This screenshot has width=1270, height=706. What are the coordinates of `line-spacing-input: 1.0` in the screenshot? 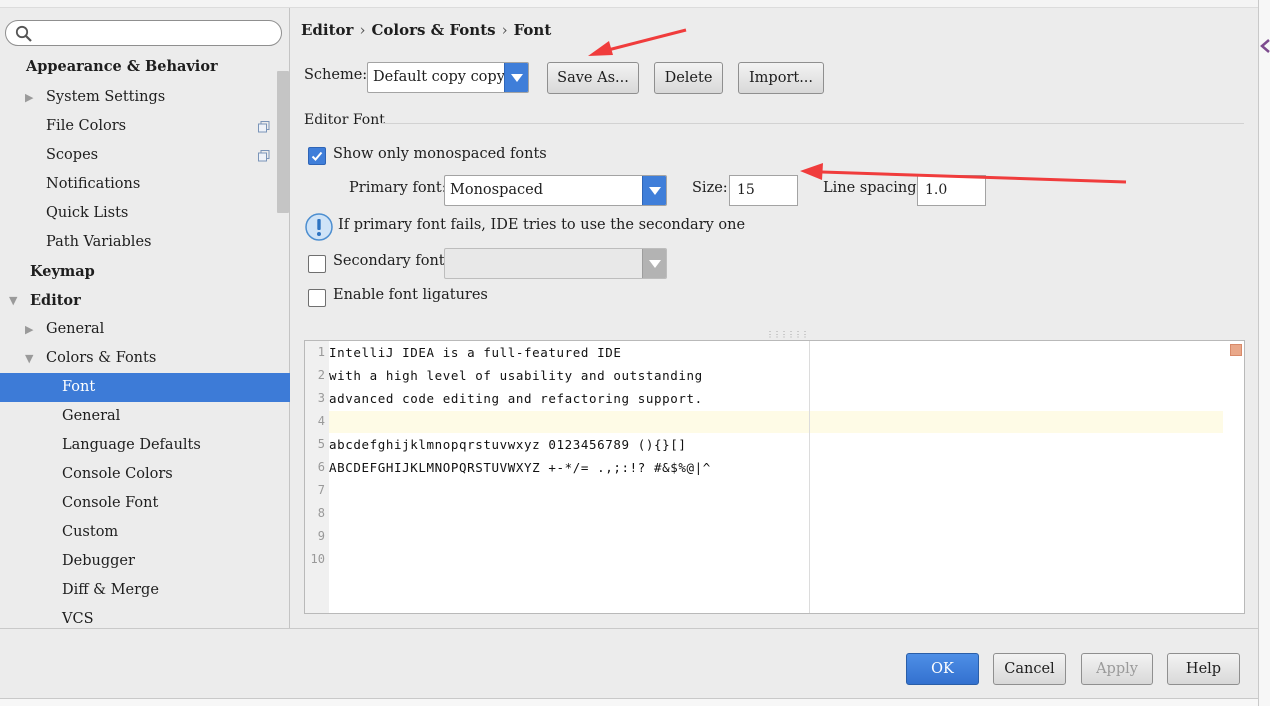 It's located at (951, 190).